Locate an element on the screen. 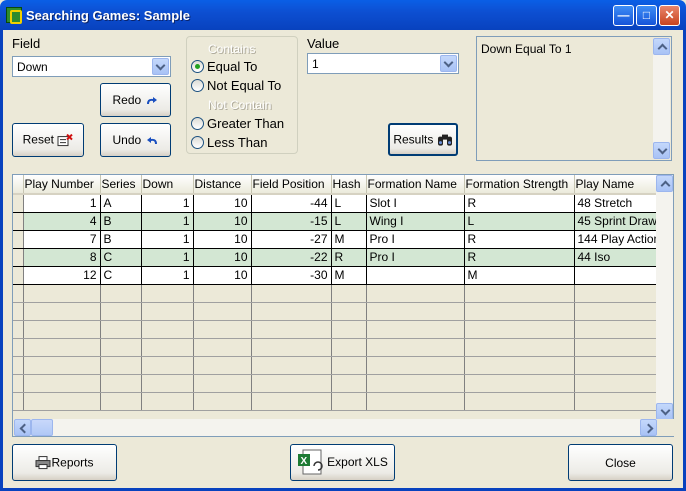 Image resolution: width=686 pixels, height=491 pixels. results-button: Results is located at coordinates (423, 139).